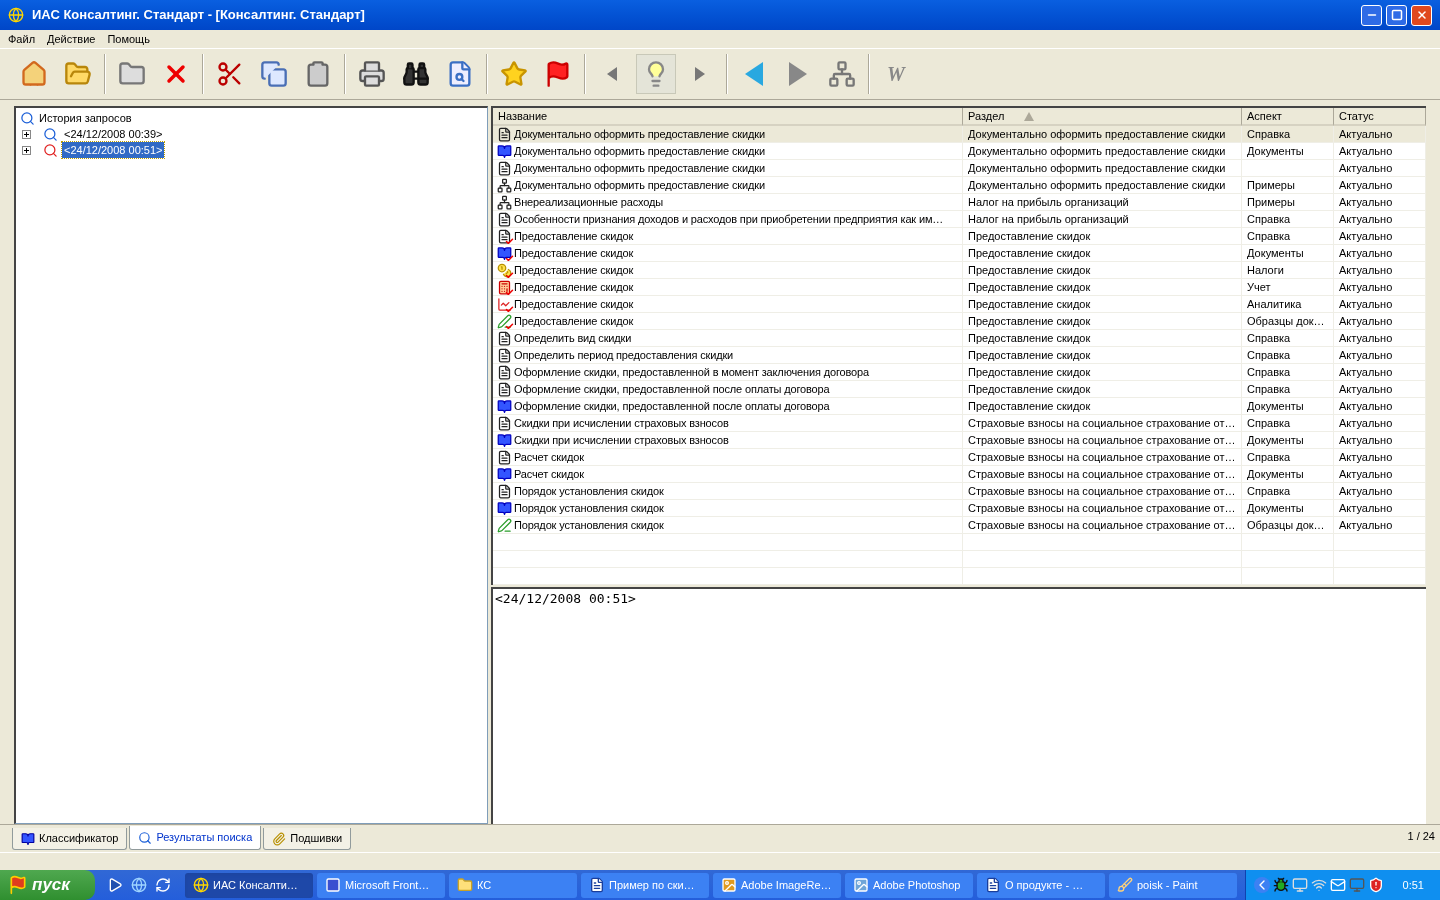 This screenshot has height=900, width=1440. Describe the element at coordinates (959, 389) in the screenshot. I see `table-row: Оформление скидки, предоставленной после оплаты договора Предоставление скидок Справка Актуально` at that location.